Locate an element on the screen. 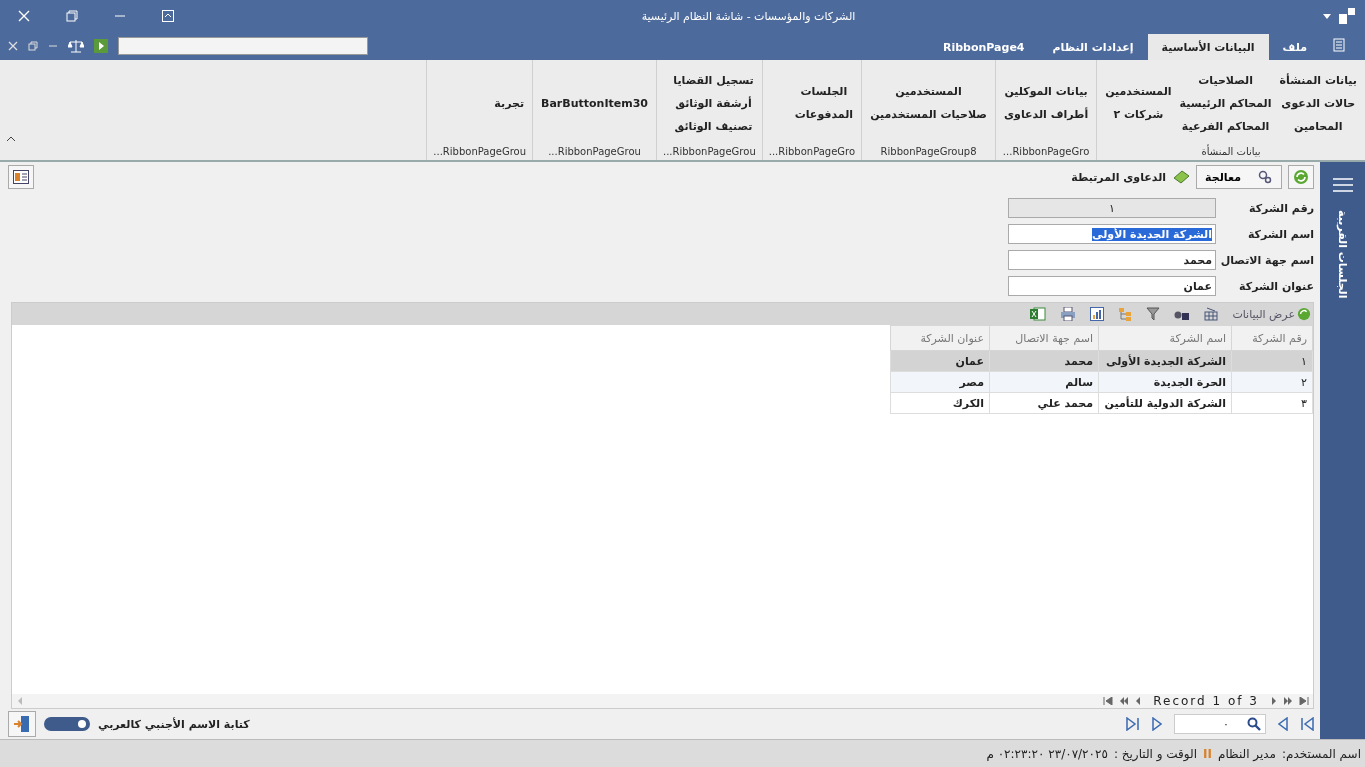 The height and width of the screenshot is (767, 1365). previous-record-icon is located at coordinates (1138, 701).